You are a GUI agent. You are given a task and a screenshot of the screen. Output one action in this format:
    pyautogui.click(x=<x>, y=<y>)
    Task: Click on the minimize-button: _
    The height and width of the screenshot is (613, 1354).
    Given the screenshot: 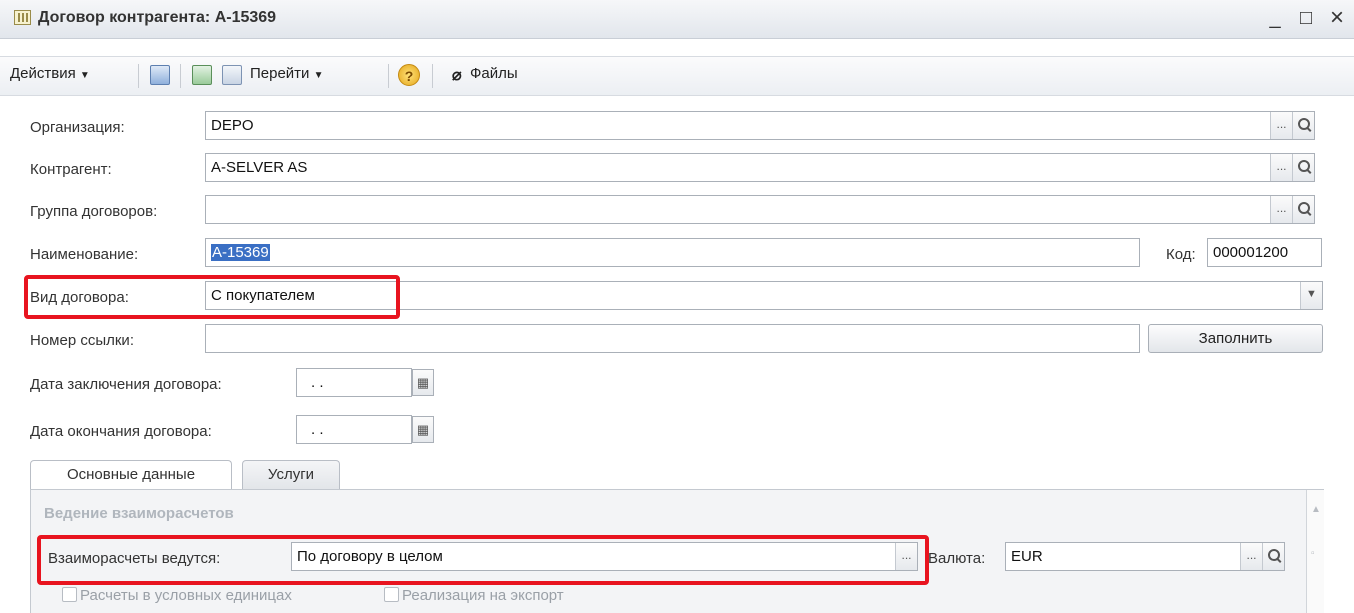 What is the action you would take?
    pyautogui.click(x=1275, y=18)
    